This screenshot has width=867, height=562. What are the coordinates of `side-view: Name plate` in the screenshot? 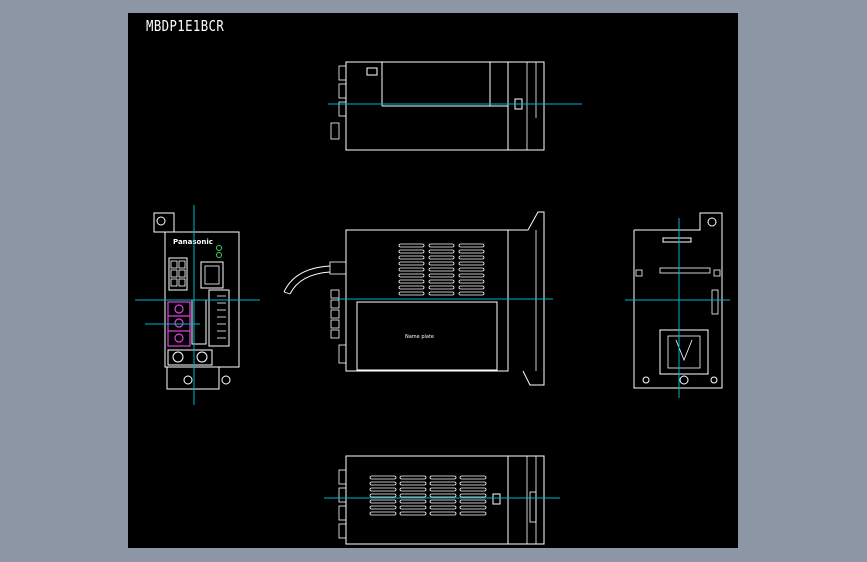 It's located at (418, 298).